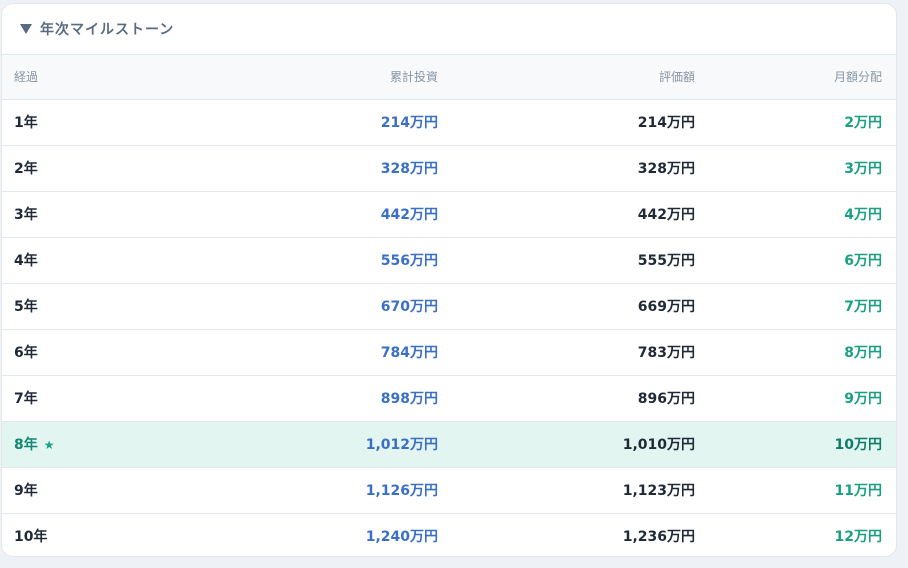  What do you see at coordinates (316, 122) in the screenshot?
I see `cumulative-investment-cell: 214万円` at bounding box center [316, 122].